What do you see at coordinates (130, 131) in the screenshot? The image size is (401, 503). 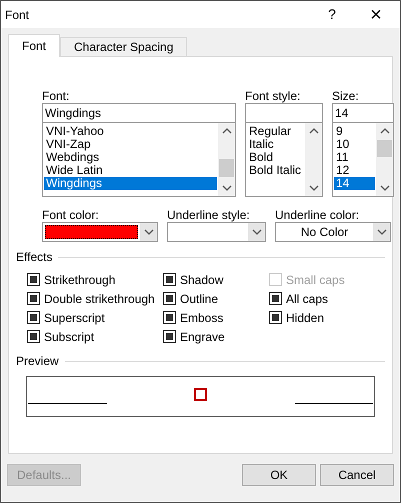 I see `list-item: VNI-Yahoo` at bounding box center [130, 131].